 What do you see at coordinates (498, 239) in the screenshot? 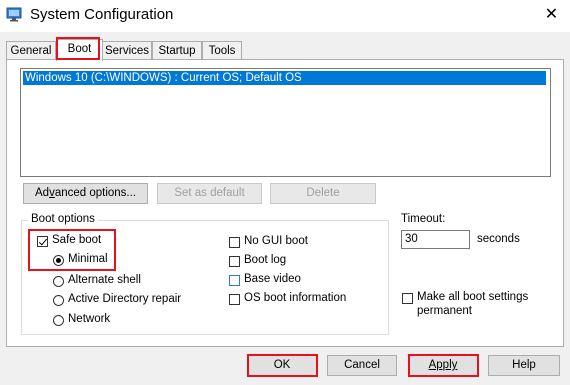
I see `timeout-unit: seconds` at bounding box center [498, 239].